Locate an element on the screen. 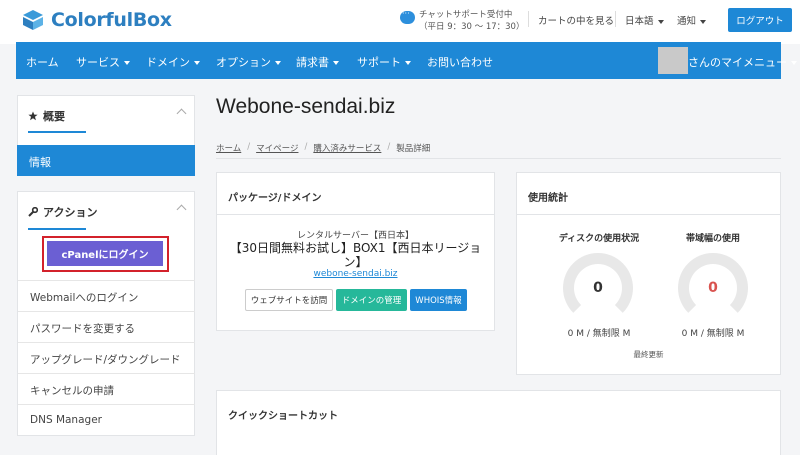 Image resolution: width=800 pixels, height=455 pixels. overview-header: 概要 is located at coordinates (46, 116).